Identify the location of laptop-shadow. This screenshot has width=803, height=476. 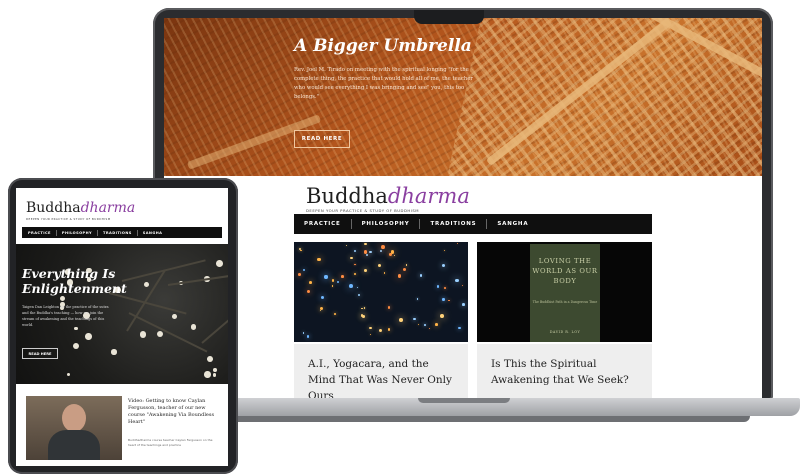
(470, 419).